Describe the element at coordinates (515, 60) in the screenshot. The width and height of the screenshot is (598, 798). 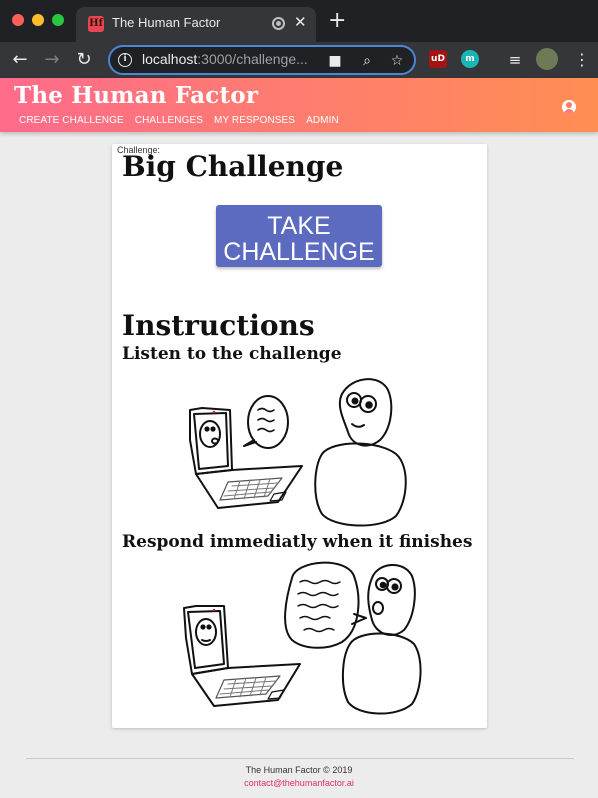
I see `media-control-icon: ≡` at that location.